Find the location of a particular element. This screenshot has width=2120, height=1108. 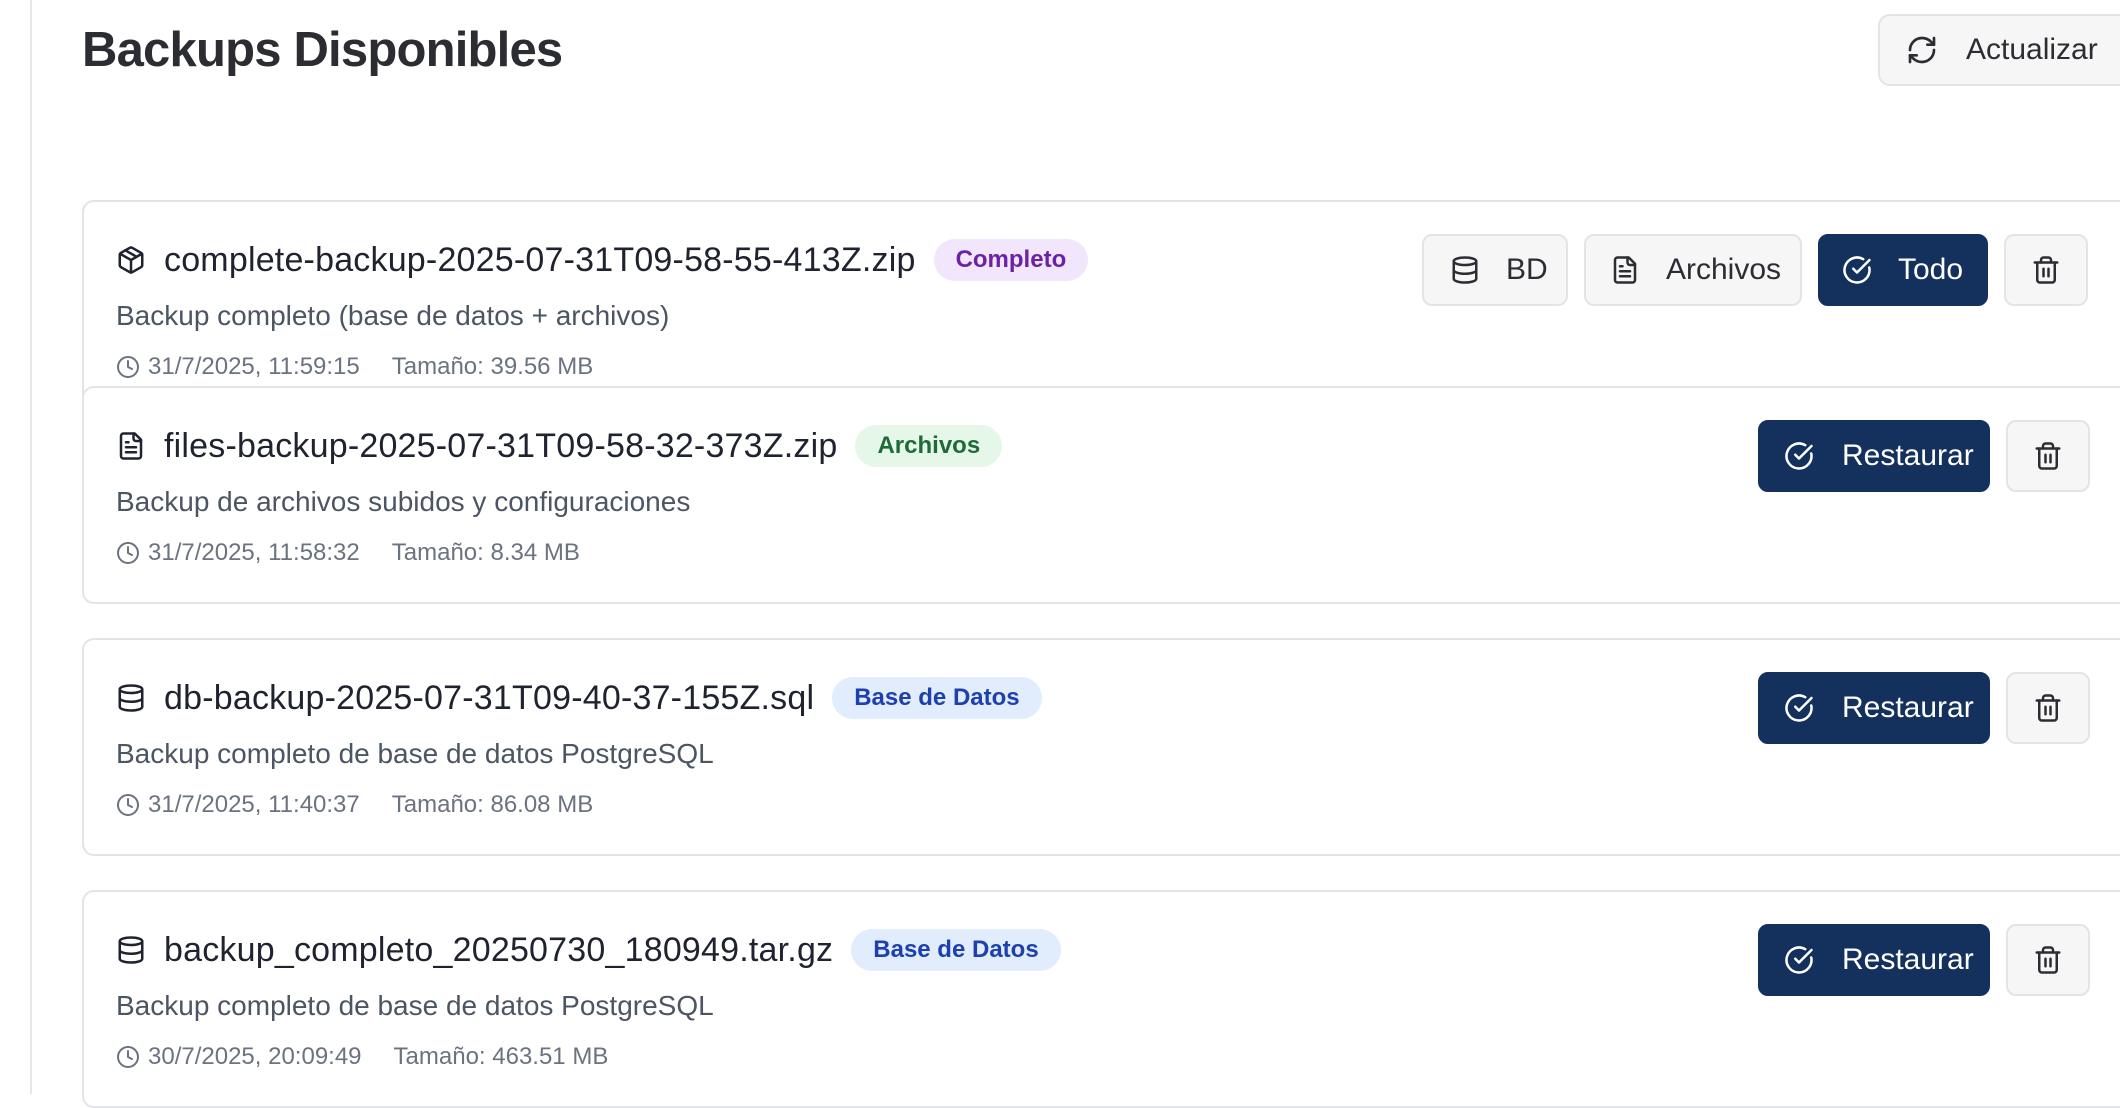

page-title: Backups Disponibles is located at coordinates (322, 50).